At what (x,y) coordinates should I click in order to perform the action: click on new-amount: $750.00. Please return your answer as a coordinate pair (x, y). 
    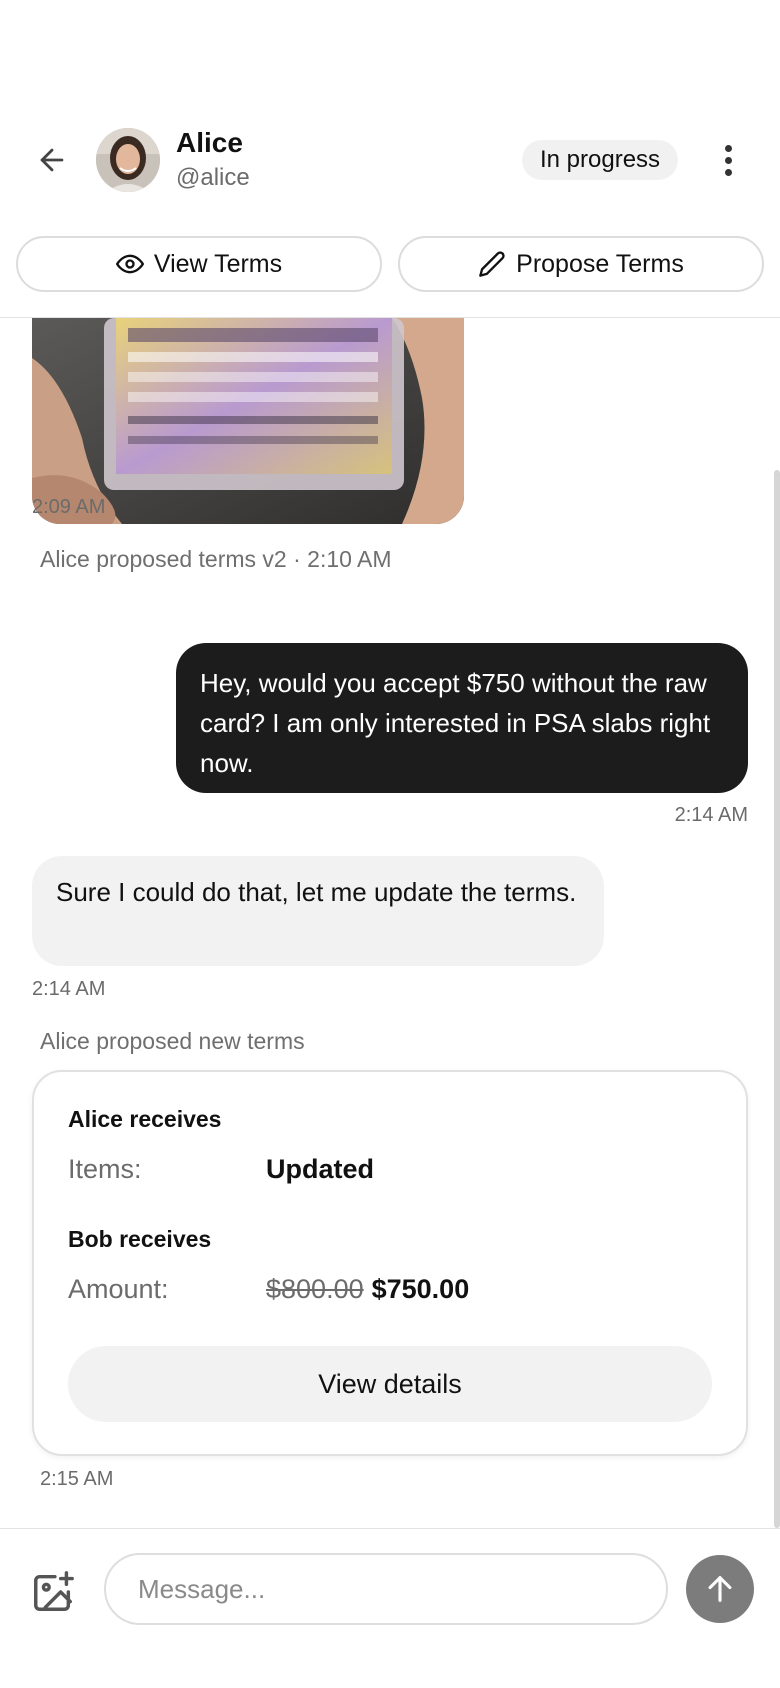
    Looking at the image, I should click on (420, 1289).